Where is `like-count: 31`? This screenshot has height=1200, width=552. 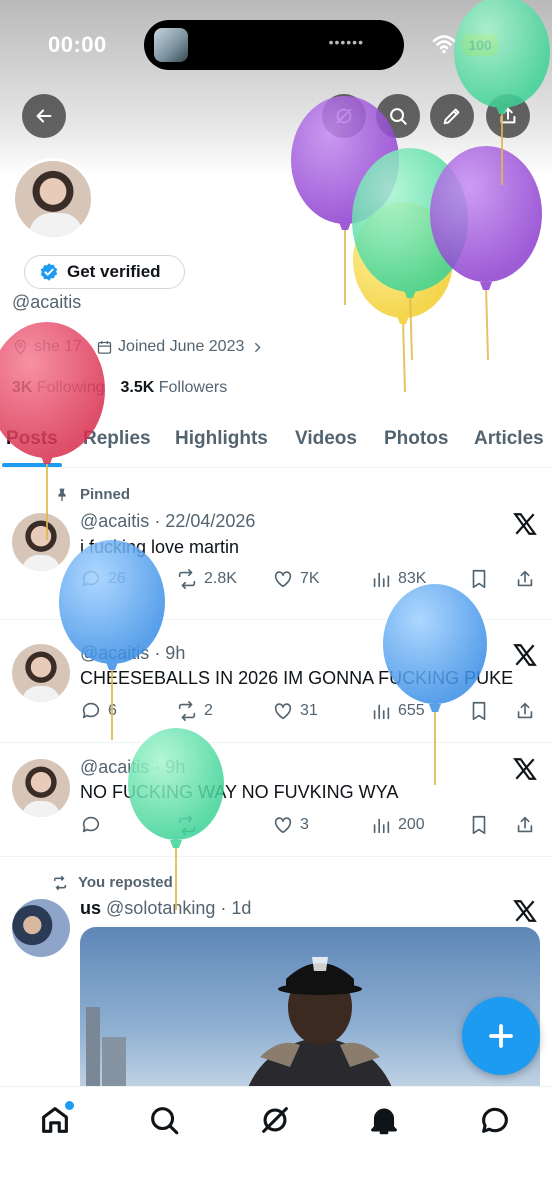 like-count: 31 is located at coordinates (309, 710).